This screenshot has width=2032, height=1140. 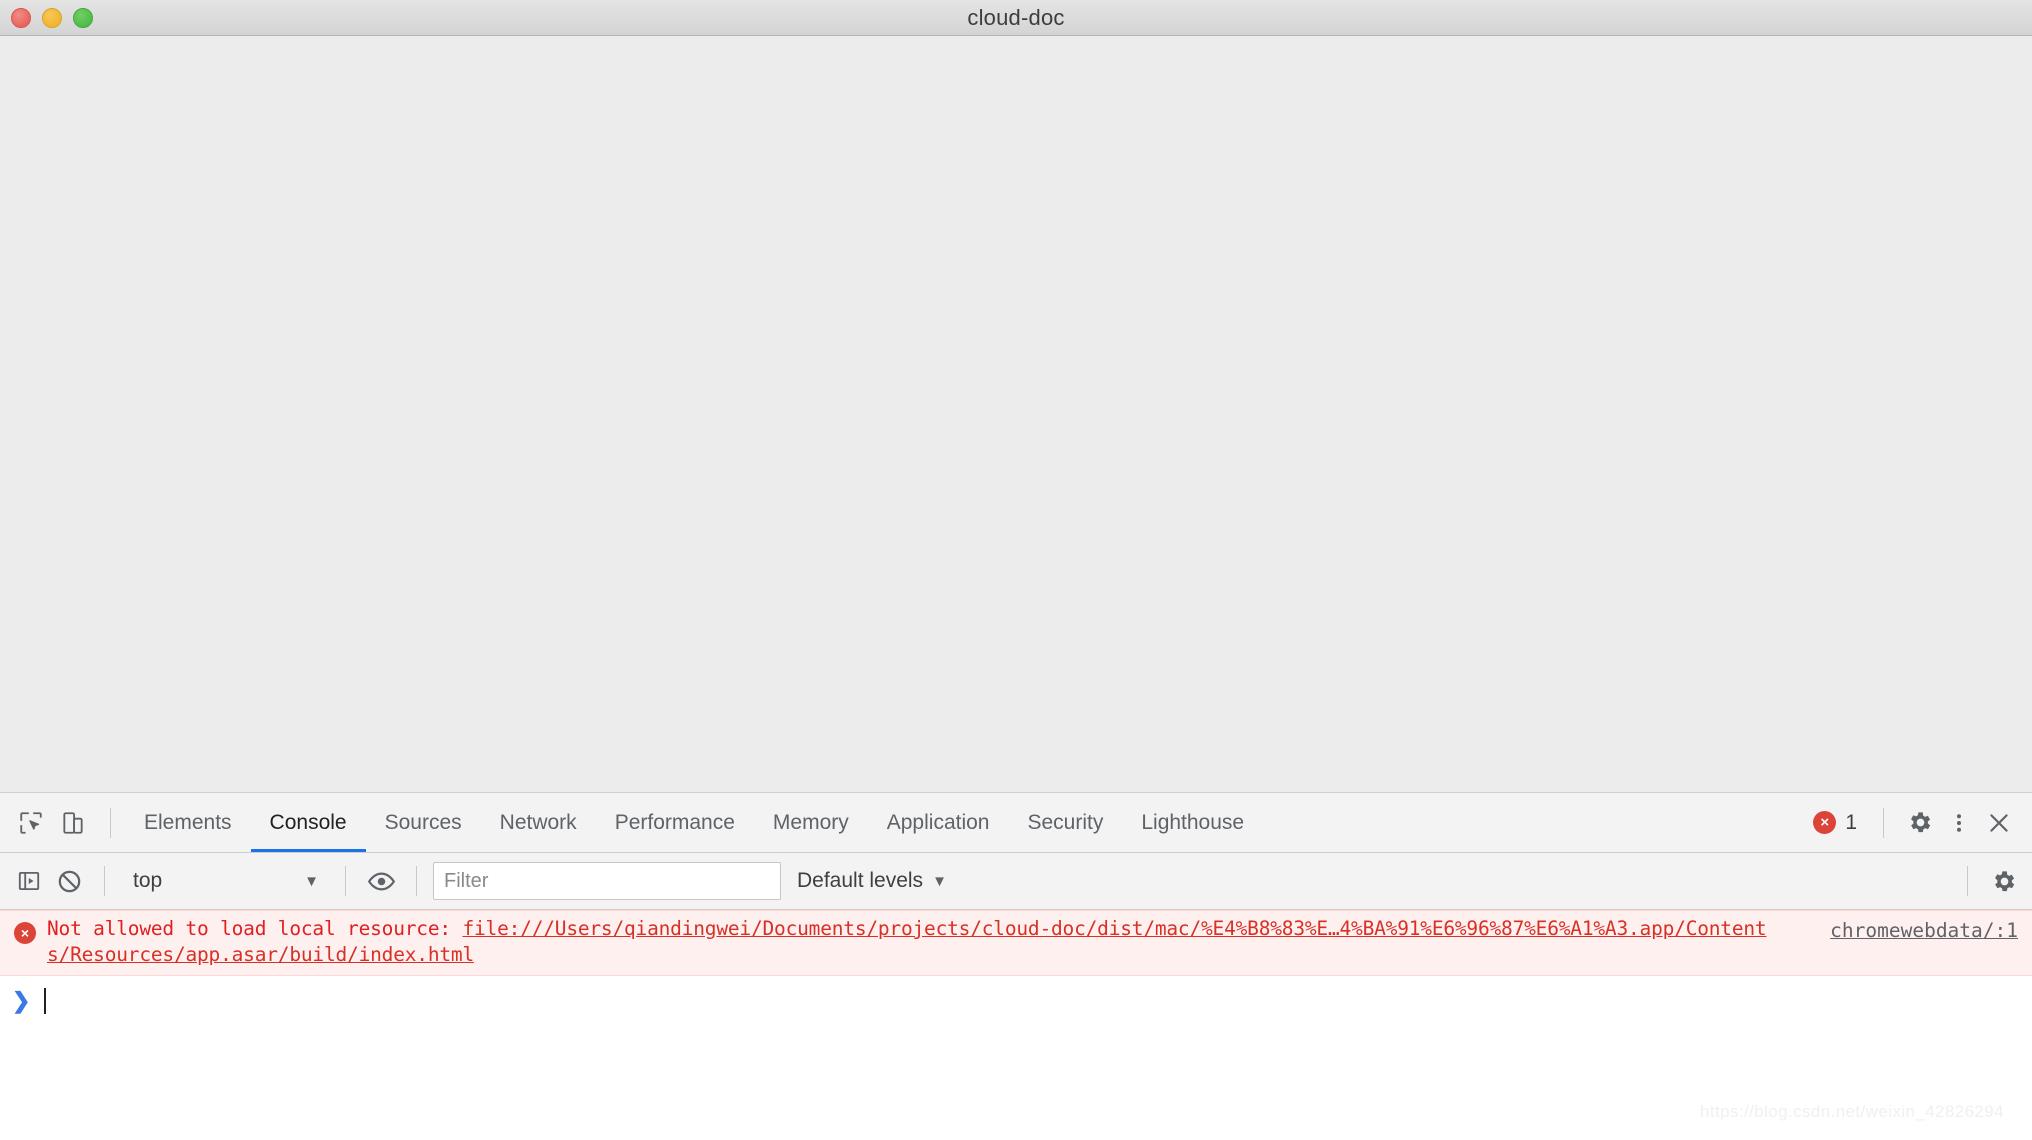 I want to click on tab-label: Sources, so click(x=423, y=822).